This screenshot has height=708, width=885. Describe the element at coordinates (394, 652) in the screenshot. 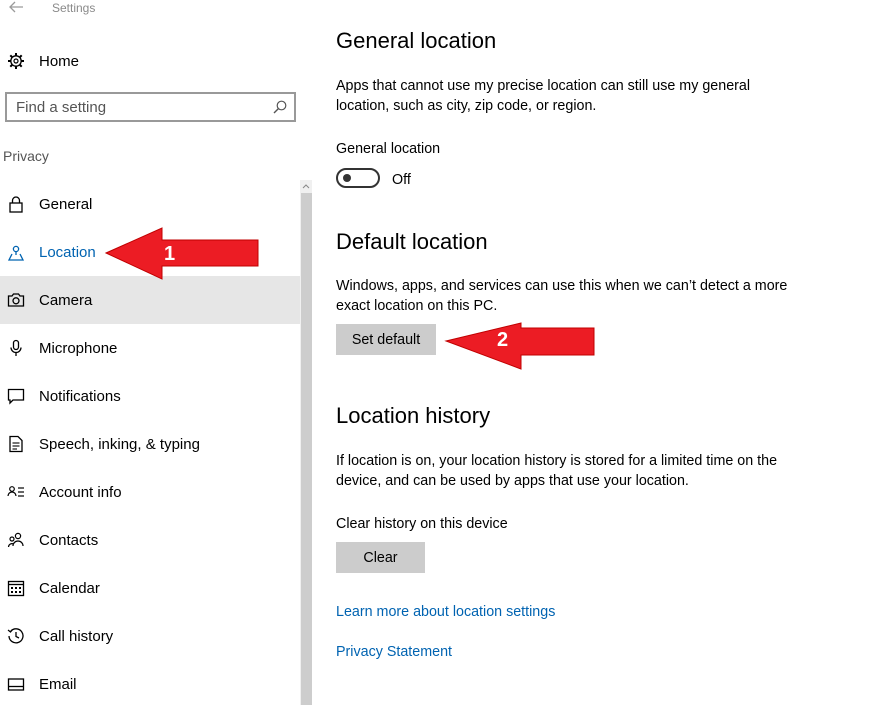

I see `privacy-statement-link: Privacy Statement` at that location.